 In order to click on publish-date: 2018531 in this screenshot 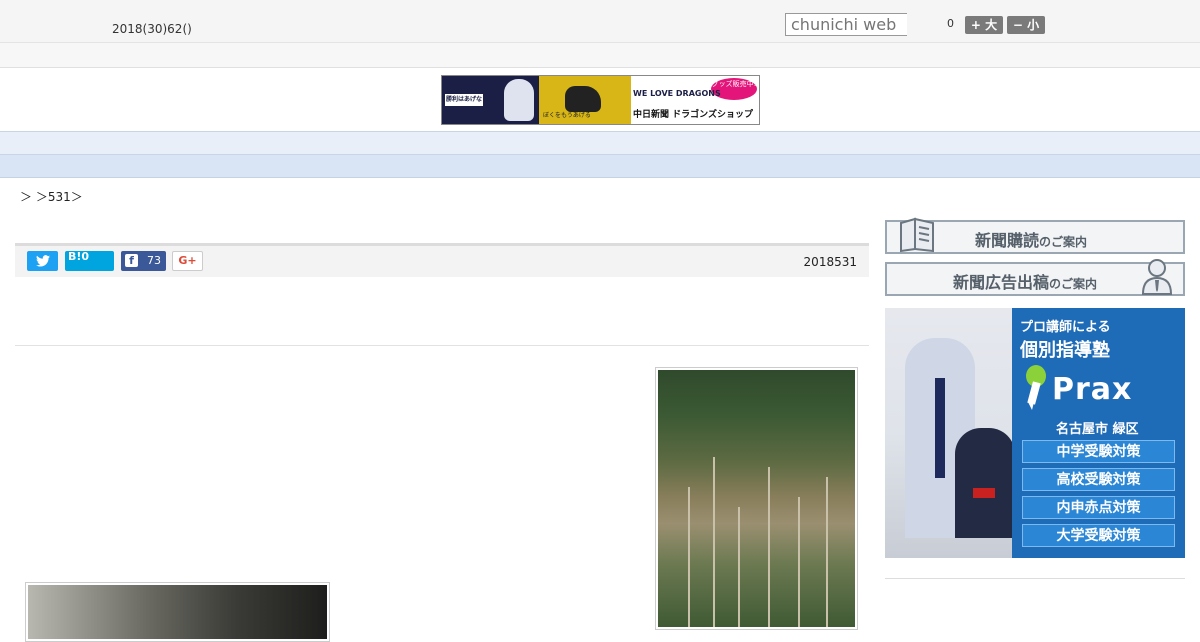, I will do `click(830, 262)`.